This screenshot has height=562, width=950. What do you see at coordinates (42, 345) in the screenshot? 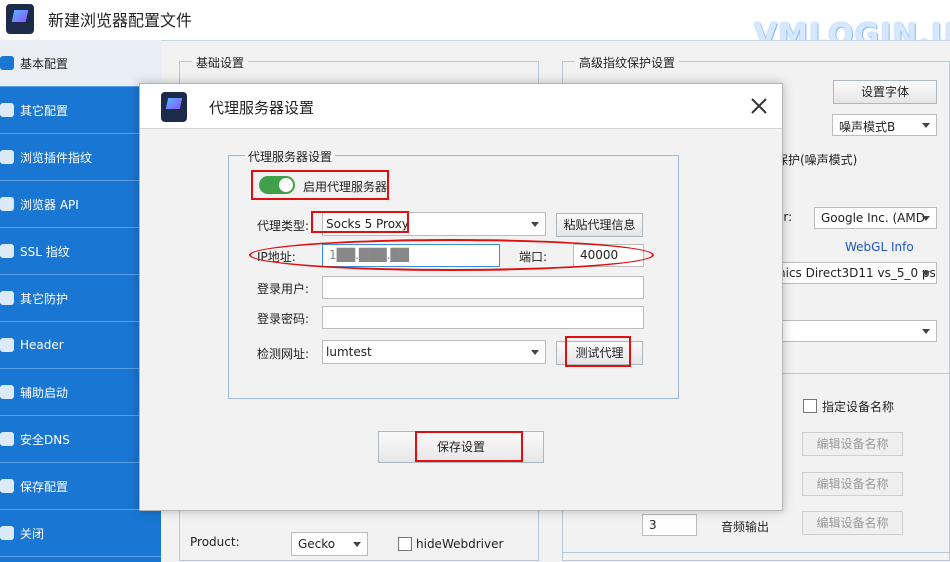
I see `sidebar-item-label: Header` at bounding box center [42, 345].